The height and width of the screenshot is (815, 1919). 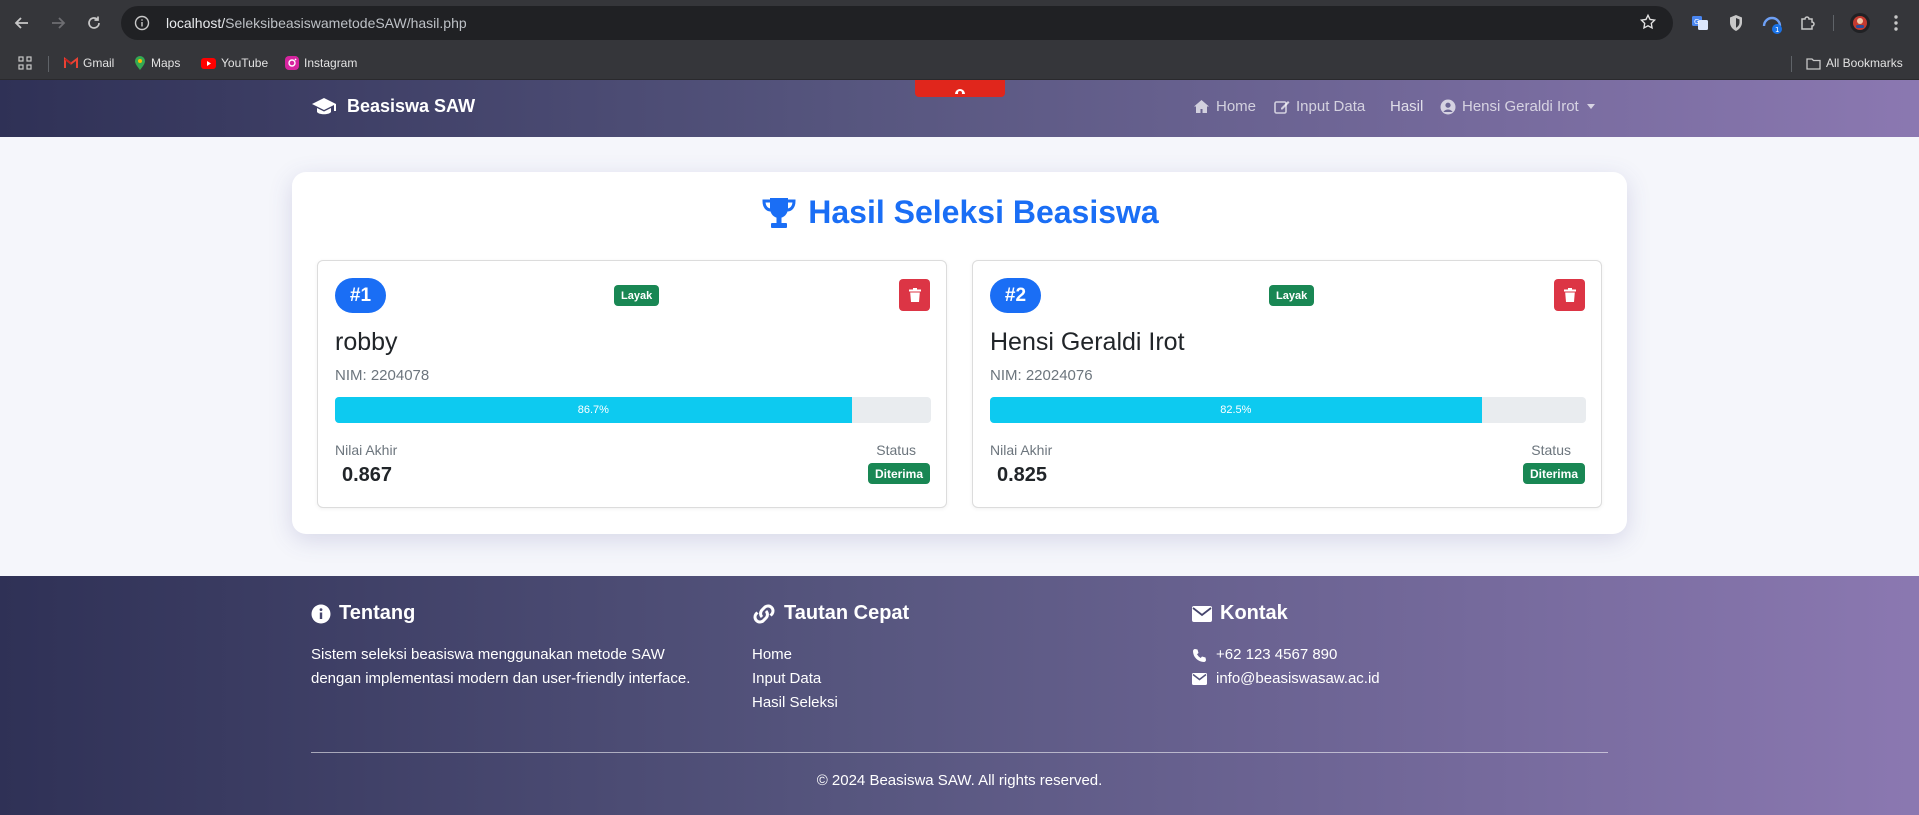 I want to click on user-name: Hensi Geraldi Irot, so click(x=1520, y=106).